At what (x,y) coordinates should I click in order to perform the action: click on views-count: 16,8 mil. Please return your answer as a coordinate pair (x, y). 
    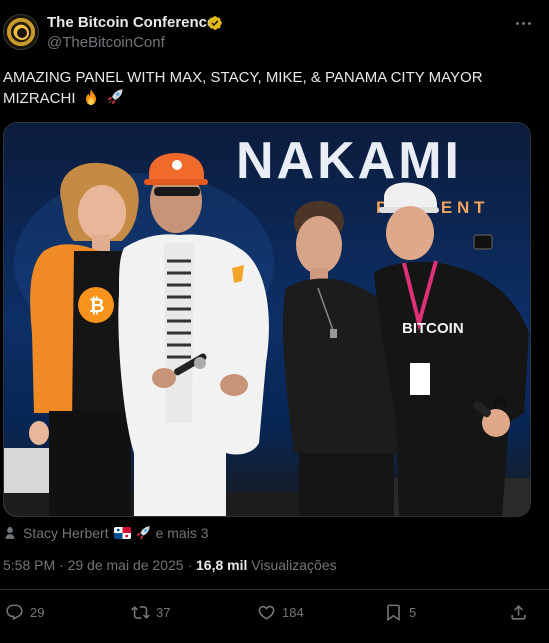
    Looking at the image, I should click on (222, 565).